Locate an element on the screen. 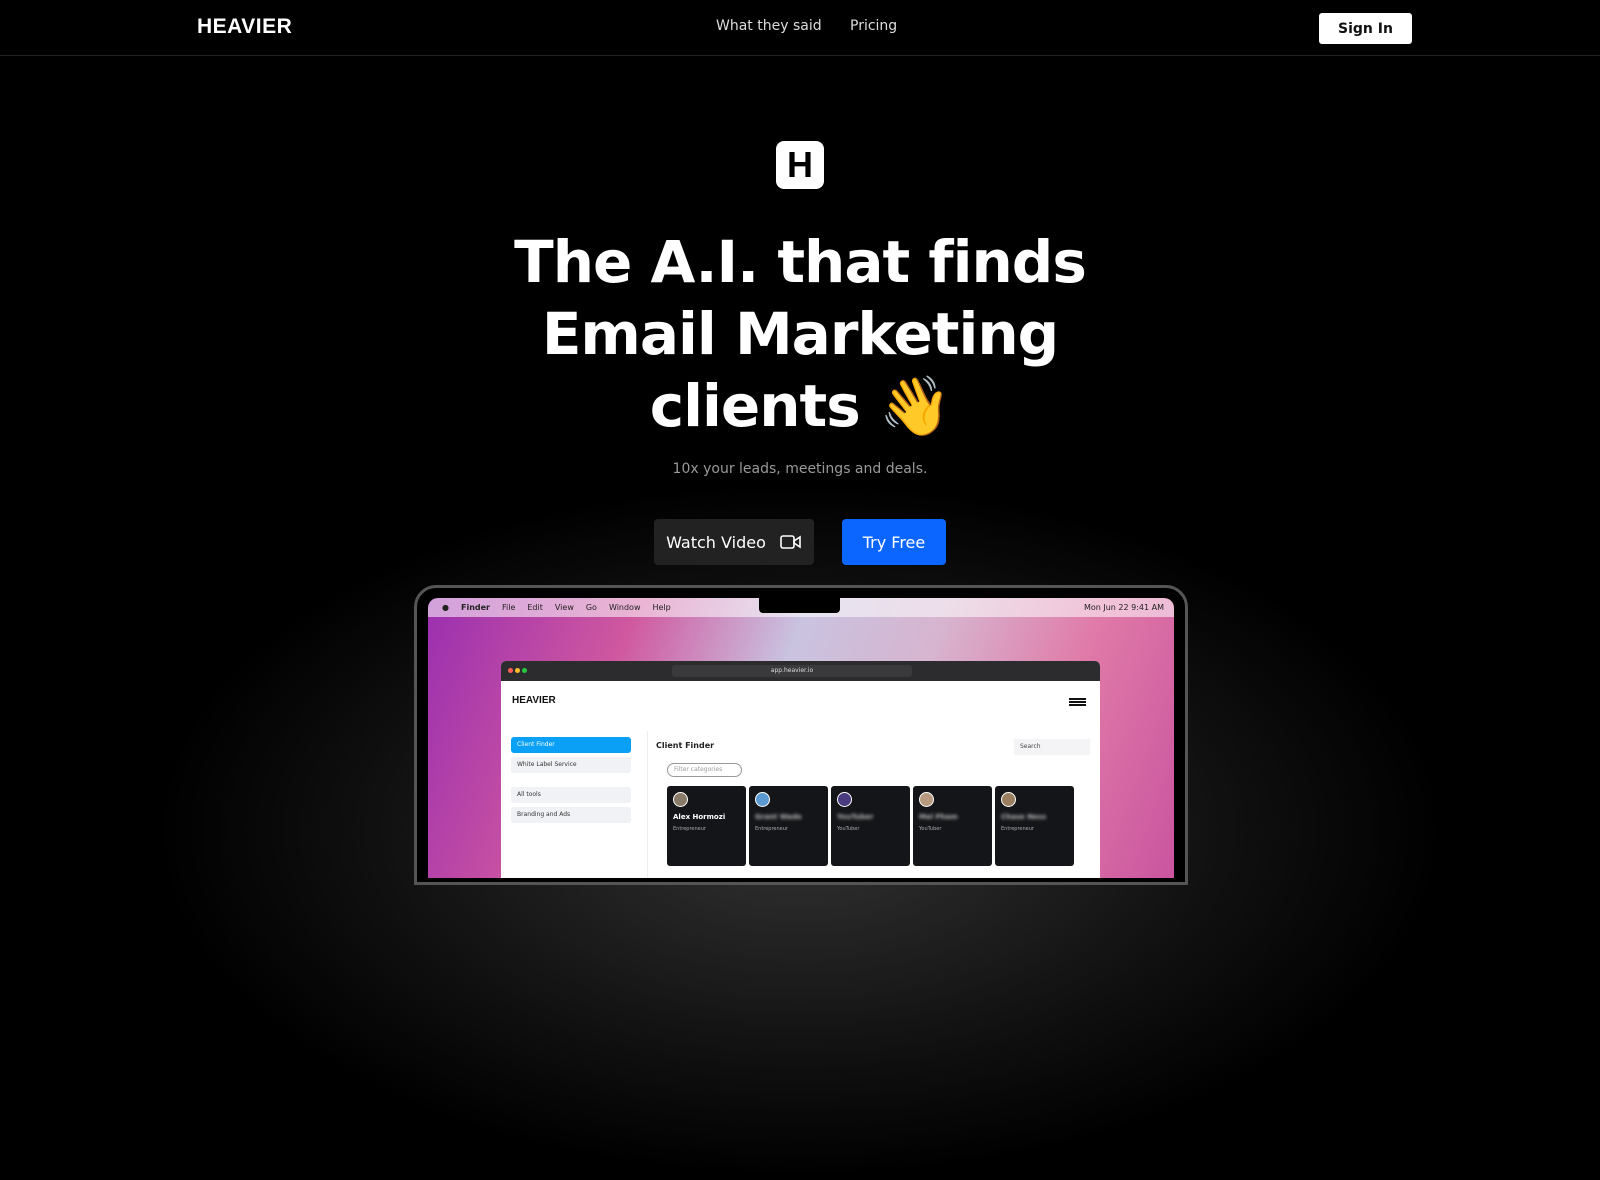 This screenshot has height=1180, width=1600. client-card: Mel Pham YouTuber is located at coordinates (952, 826).